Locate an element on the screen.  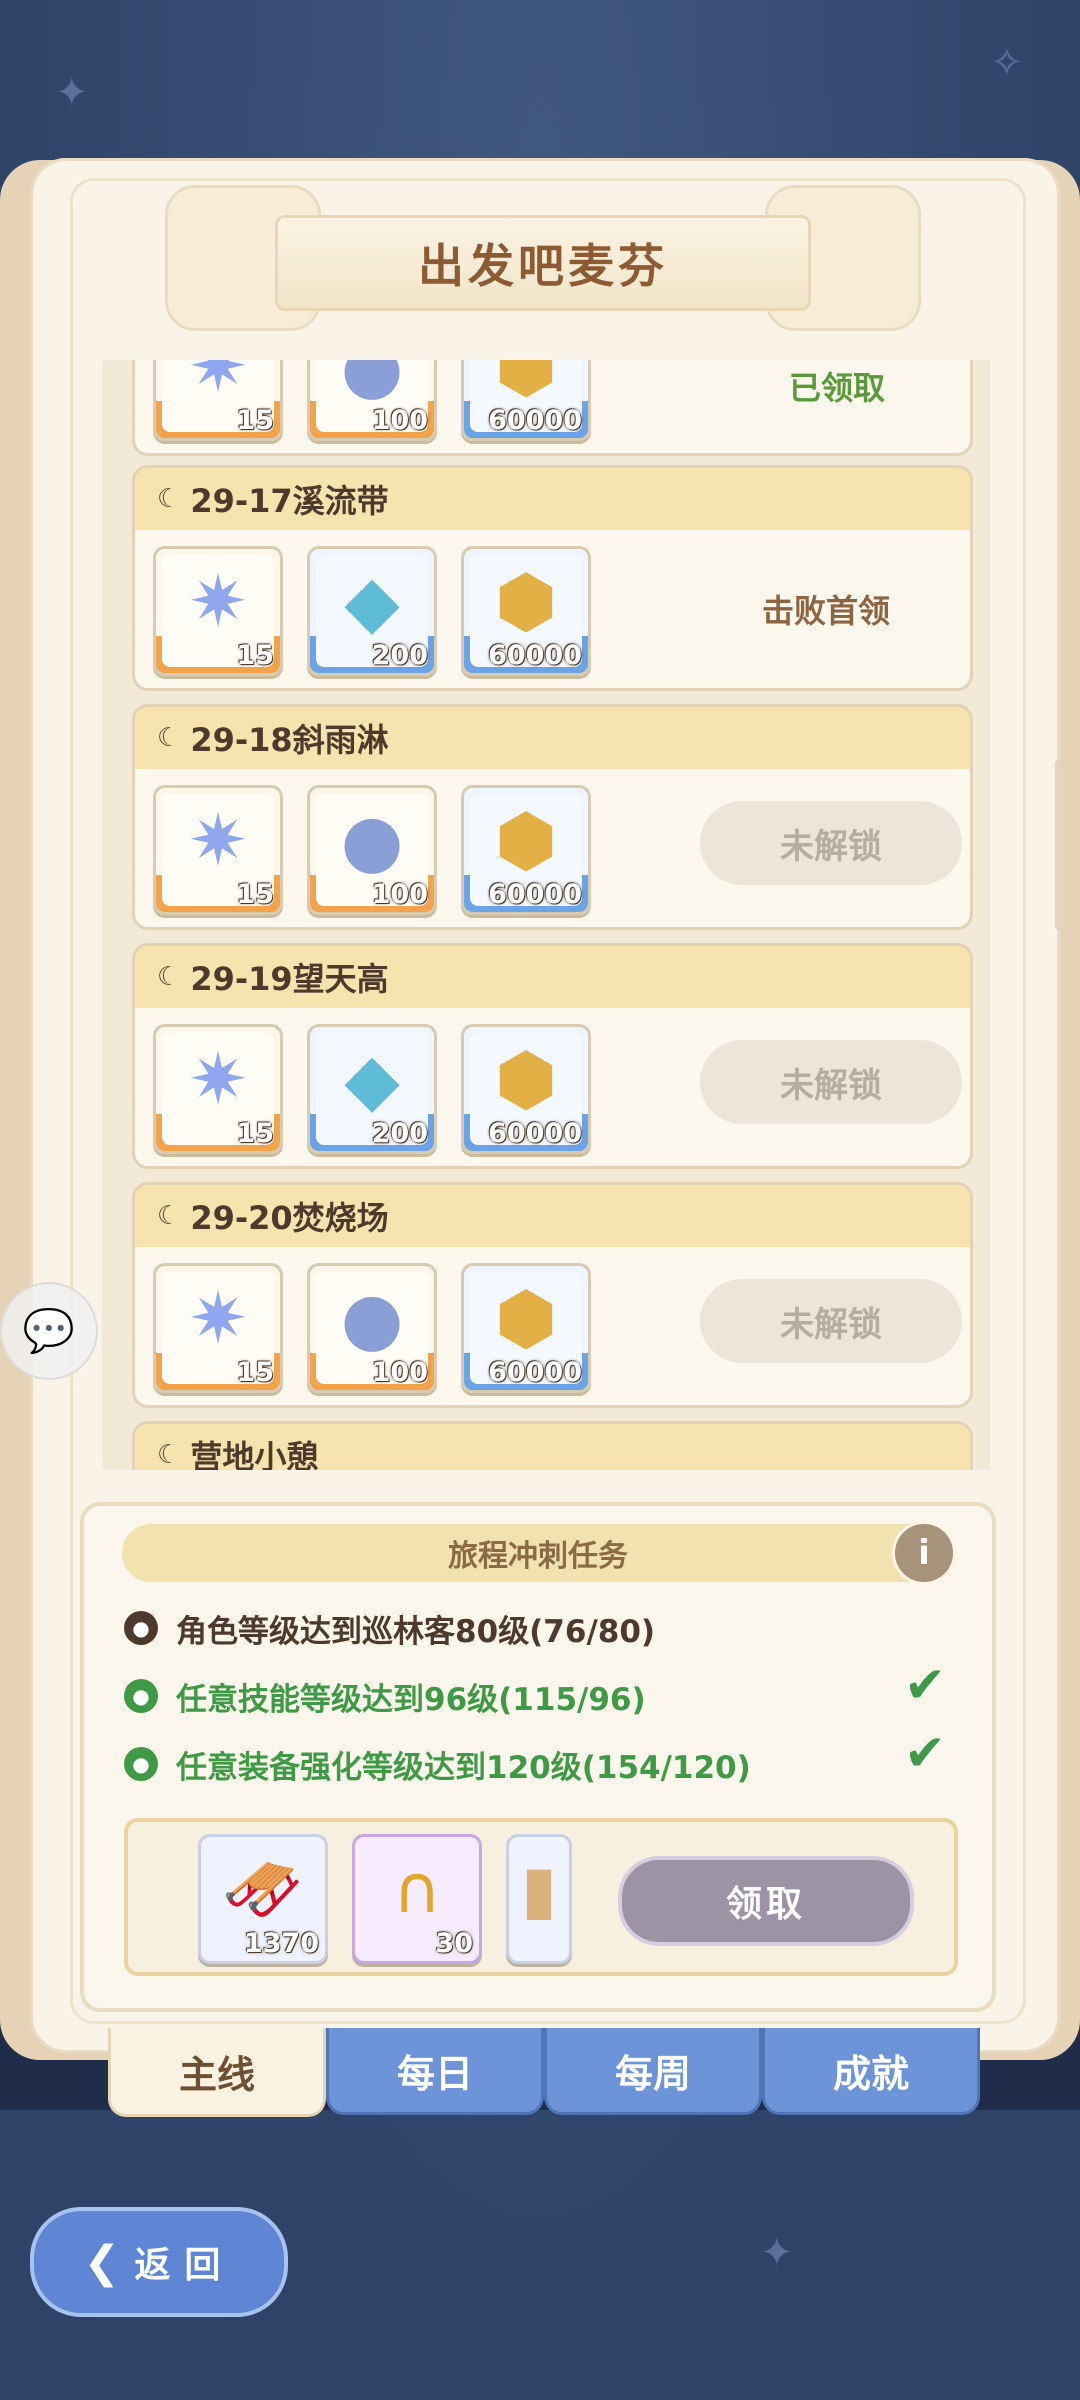
tab-2: 每周 is located at coordinates (653, 2071).